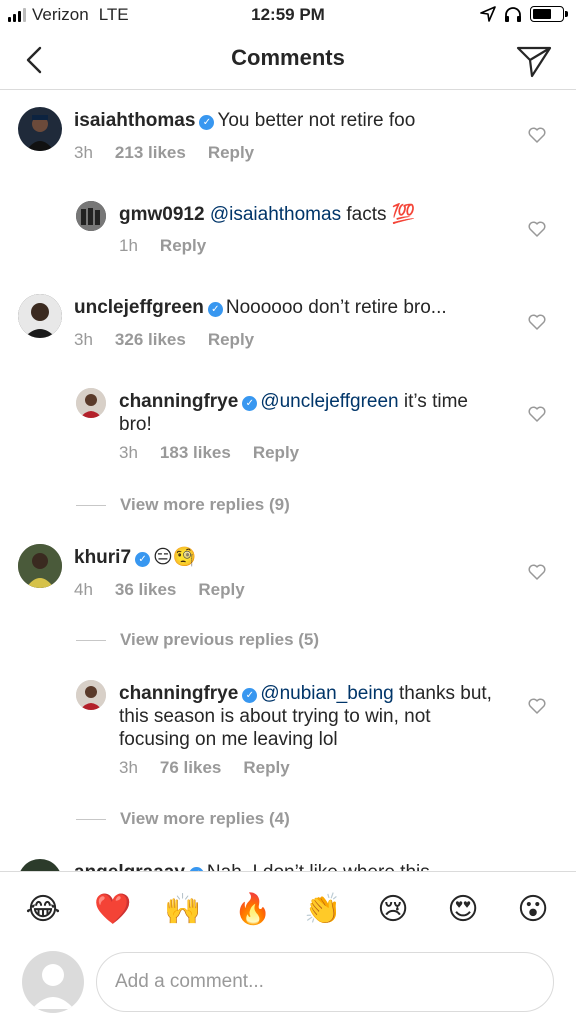 The width and height of the screenshot is (576, 1024). I want to click on comment-message: 😑🧐, so click(175, 557).